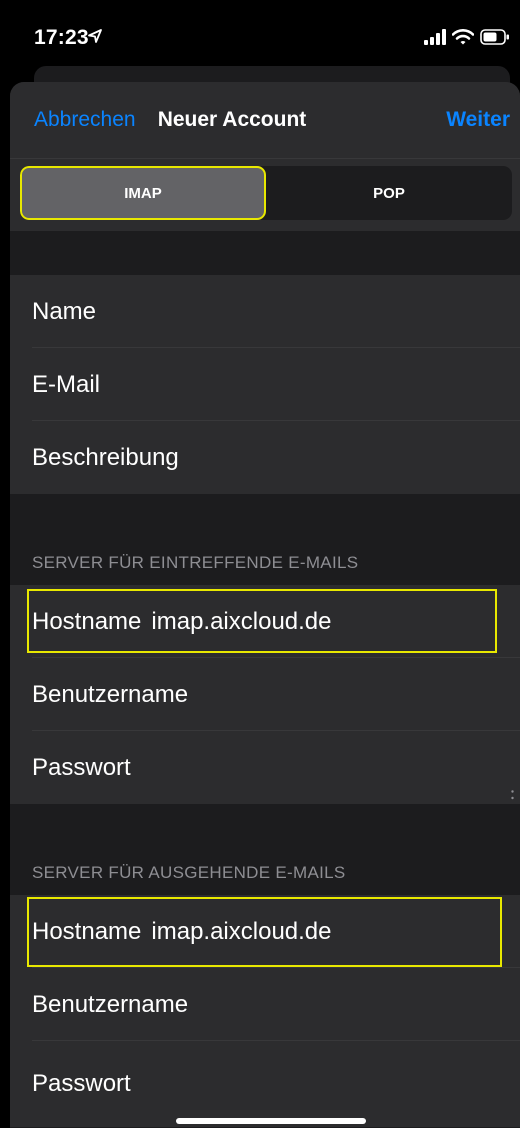  What do you see at coordinates (81, 767) in the screenshot?
I see `incoming-password-label: Passwort` at bounding box center [81, 767].